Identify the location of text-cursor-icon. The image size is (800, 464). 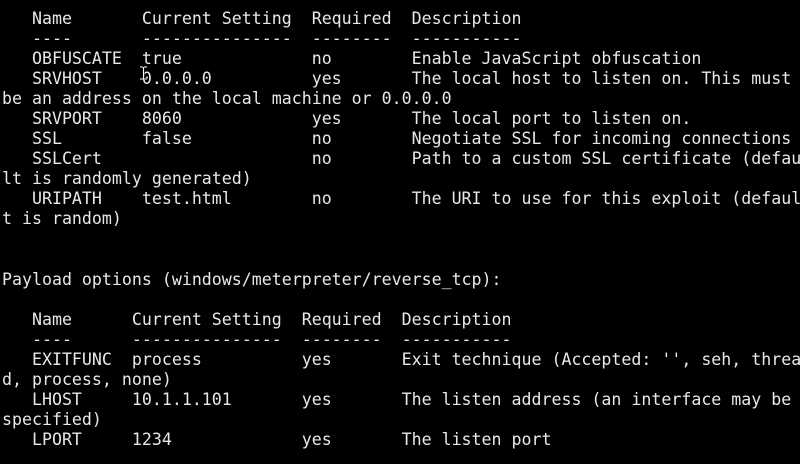
(143, 73).